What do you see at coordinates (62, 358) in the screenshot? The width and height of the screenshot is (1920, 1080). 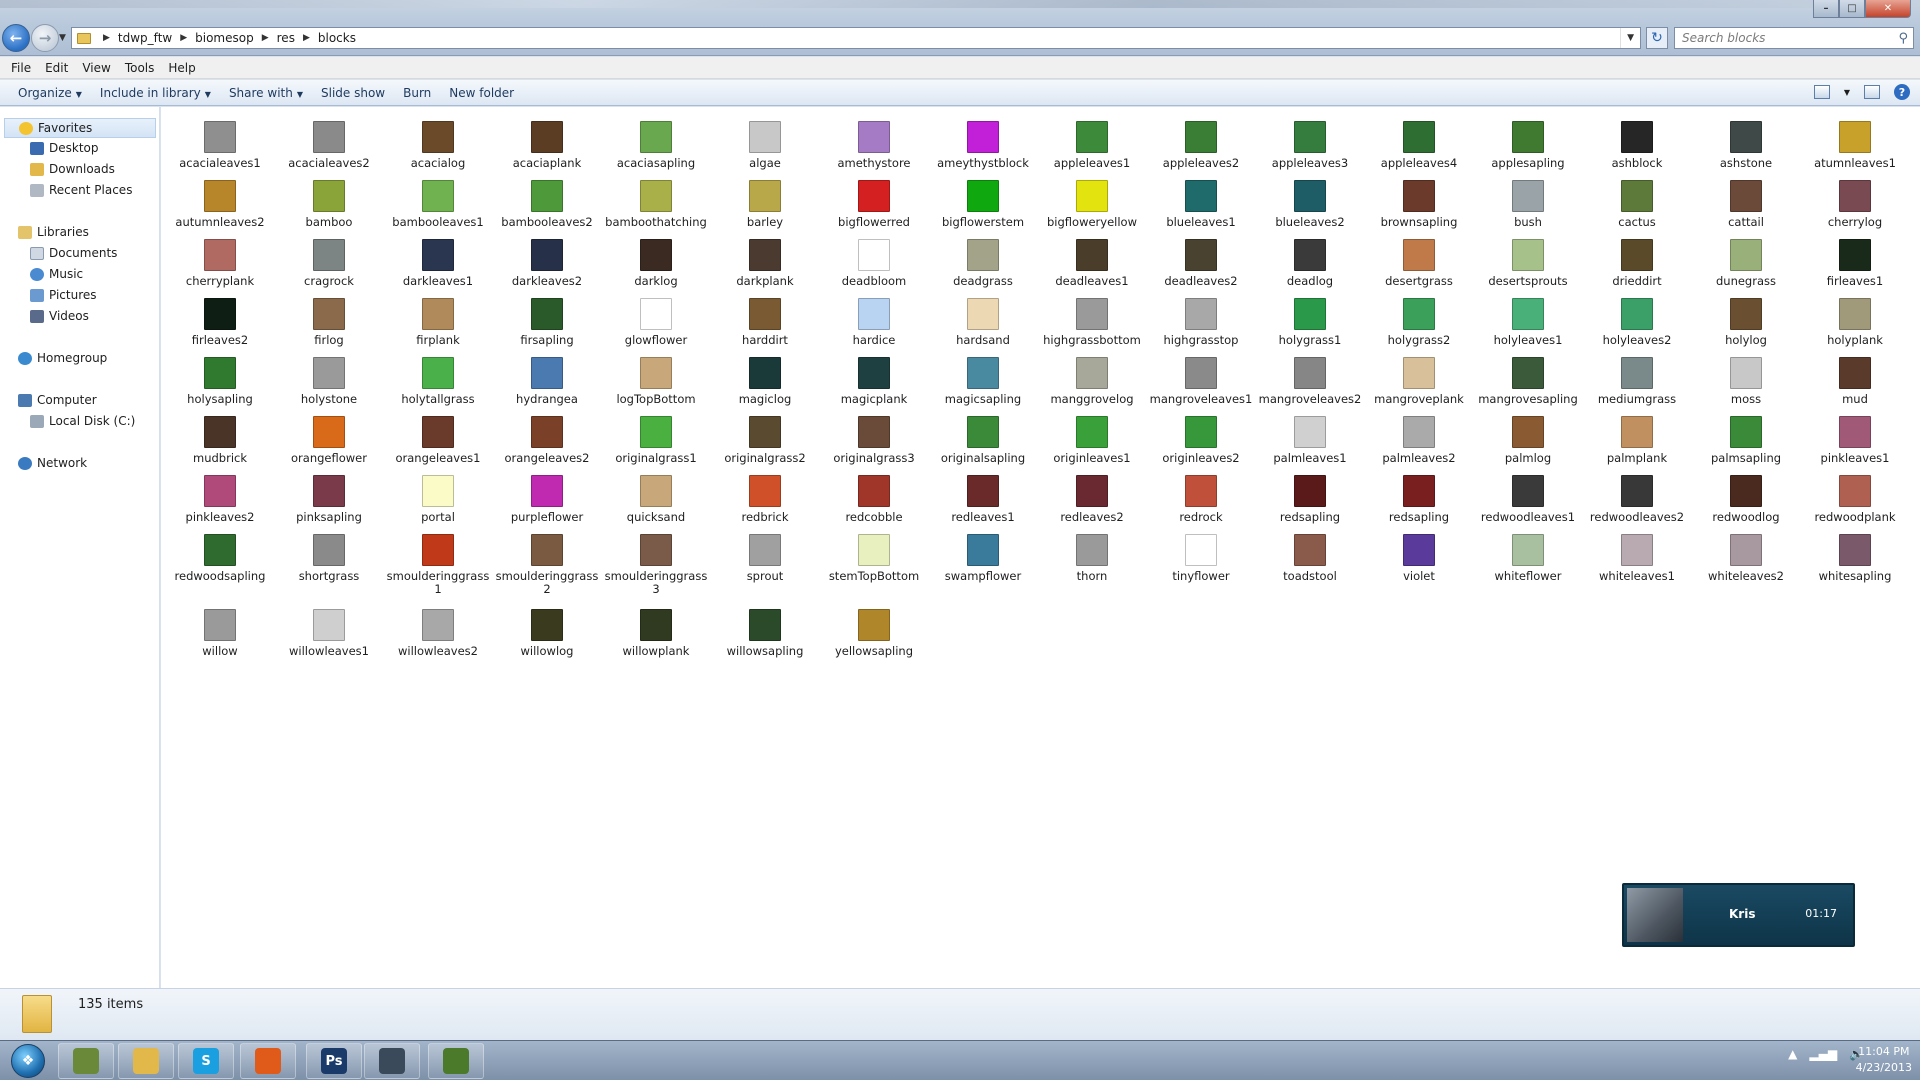 I see `nav-homegroup: Homegroup` at bounding box center [62, 358].